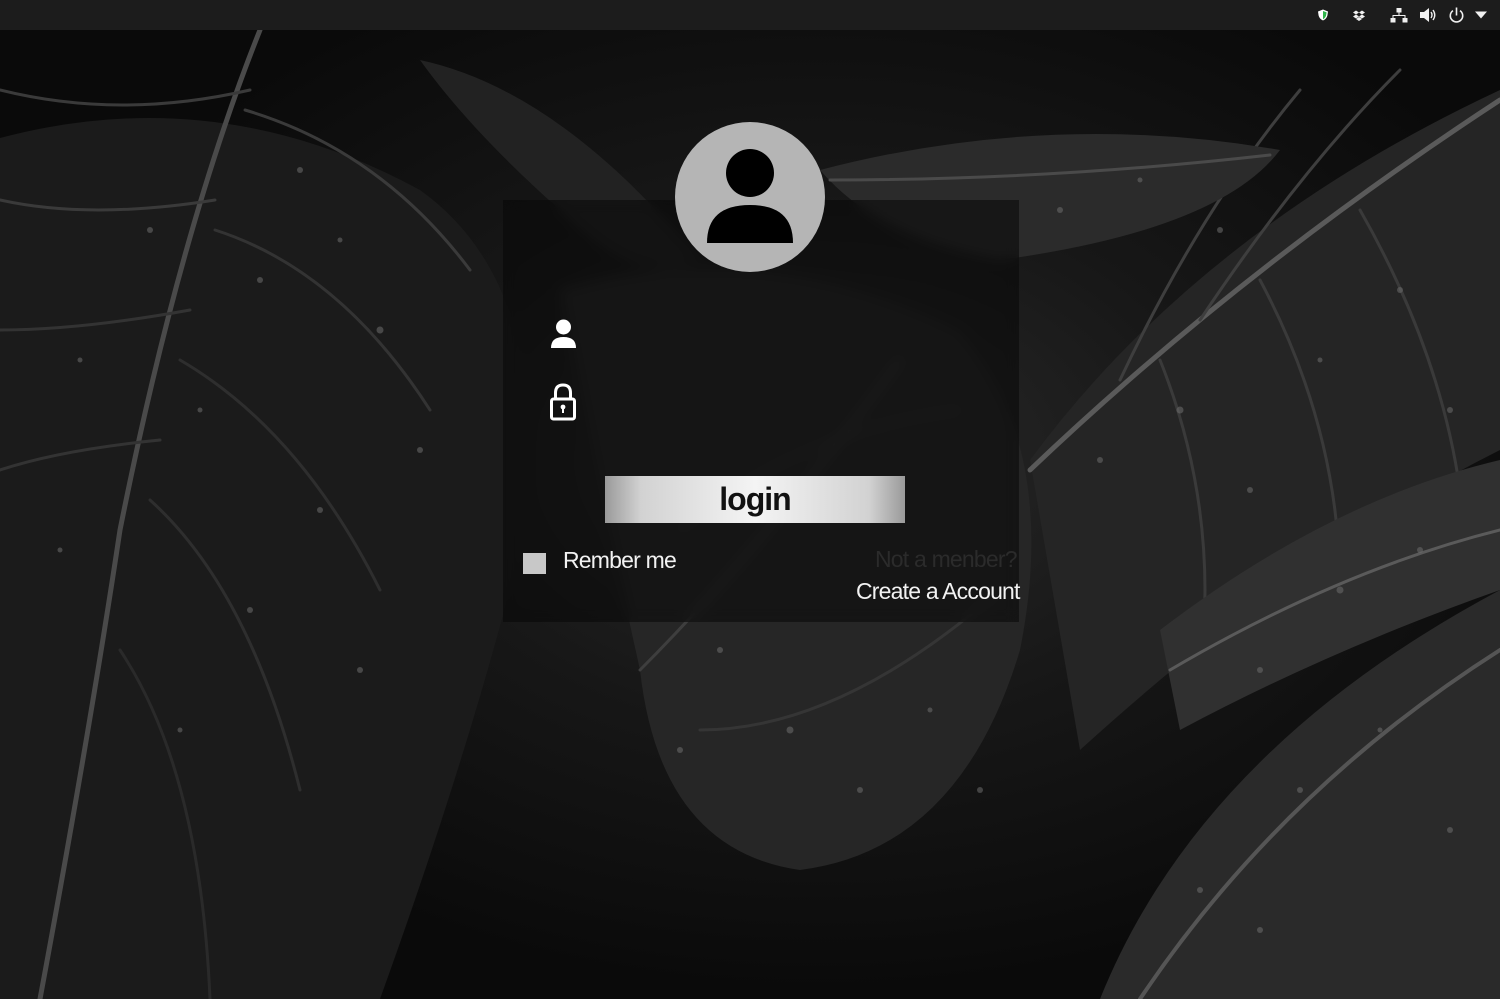 This screenshot has width=1500, height=999. Describe the element at coordinates (1399, 15) in the screenshot. I see `network-icon` at that location.